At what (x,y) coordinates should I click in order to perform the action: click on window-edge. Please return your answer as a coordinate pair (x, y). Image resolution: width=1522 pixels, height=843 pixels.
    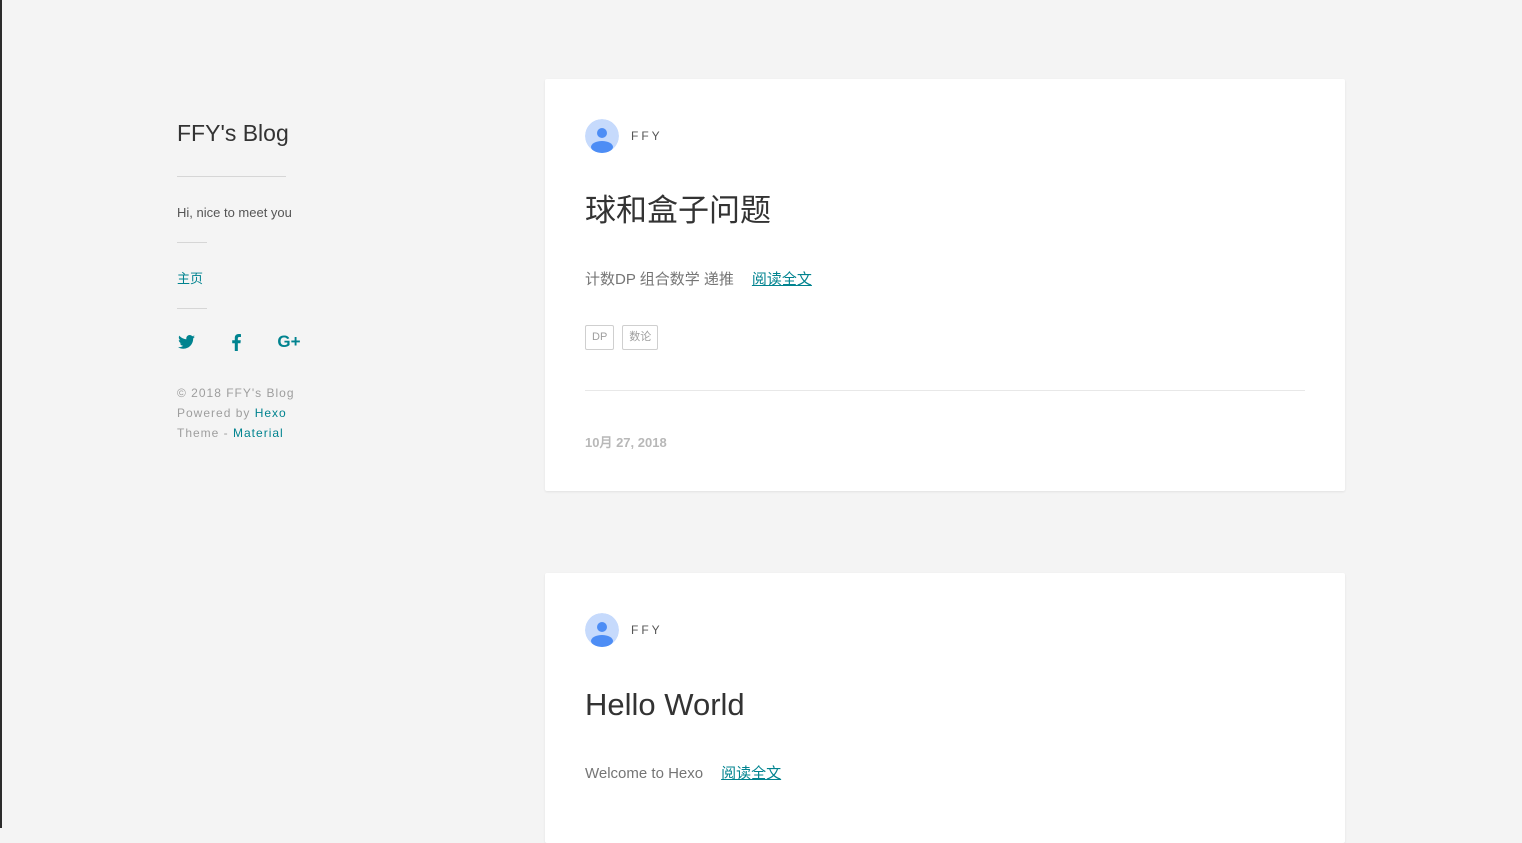
    Looking at the image, I should click on (1, 414).